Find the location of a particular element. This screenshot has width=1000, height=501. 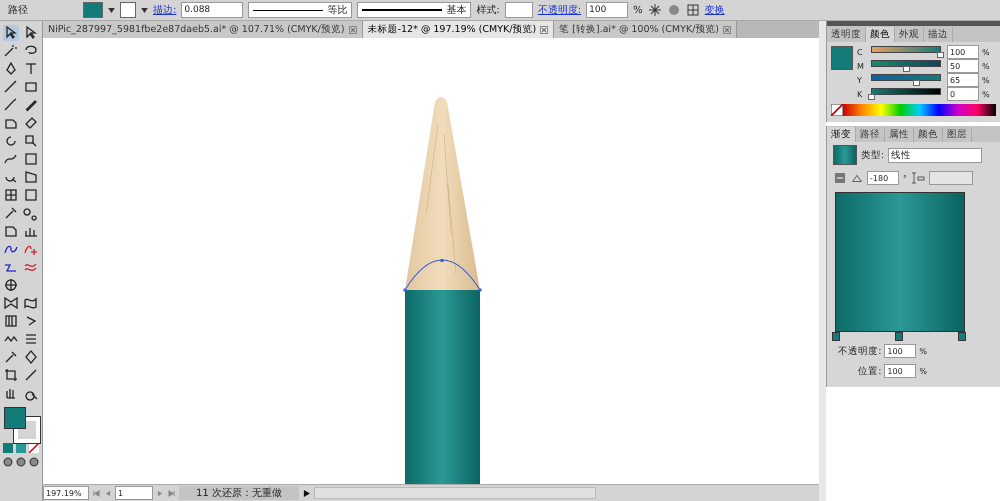

gradient-swatch is located at coordinates (845, 155).